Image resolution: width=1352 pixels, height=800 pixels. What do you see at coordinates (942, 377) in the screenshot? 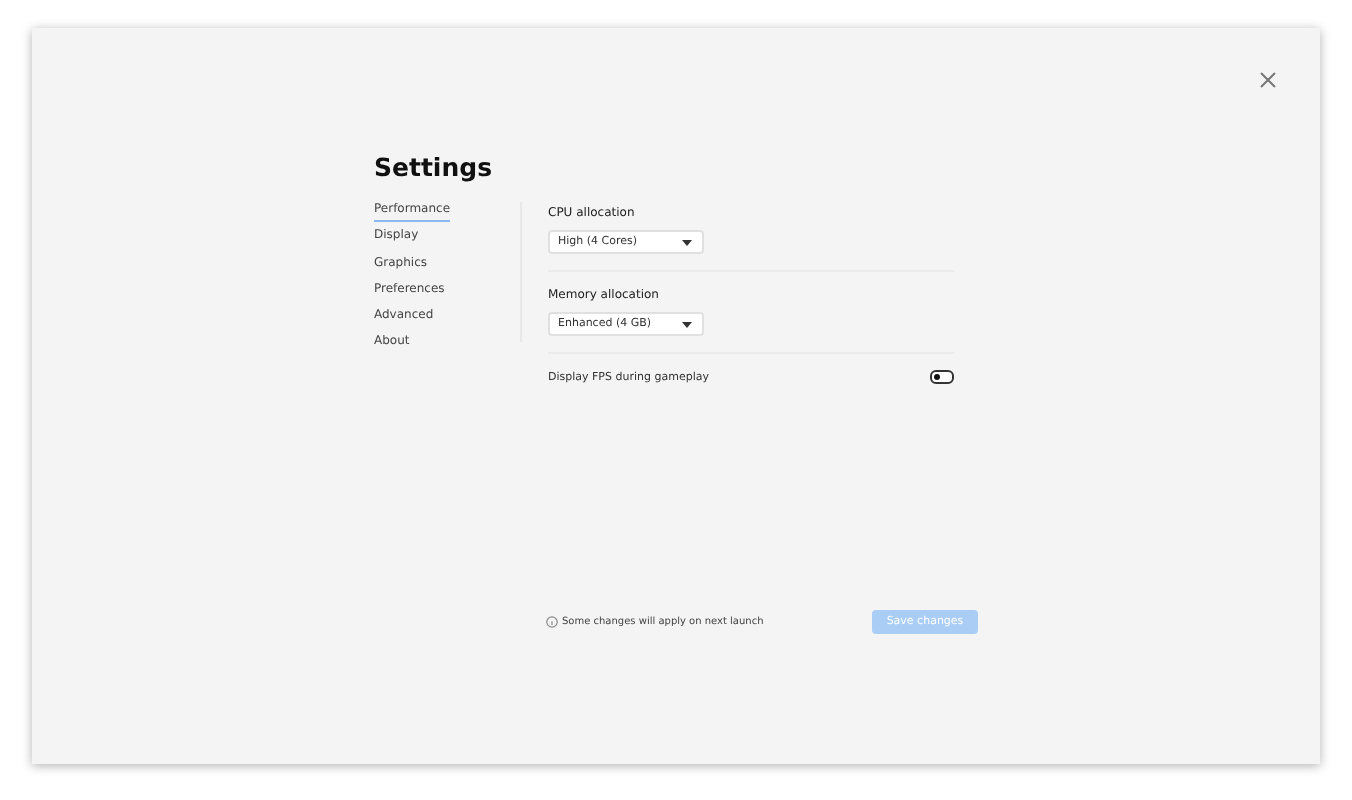
I see `toggle-switch` at bounding box center [942, 377].